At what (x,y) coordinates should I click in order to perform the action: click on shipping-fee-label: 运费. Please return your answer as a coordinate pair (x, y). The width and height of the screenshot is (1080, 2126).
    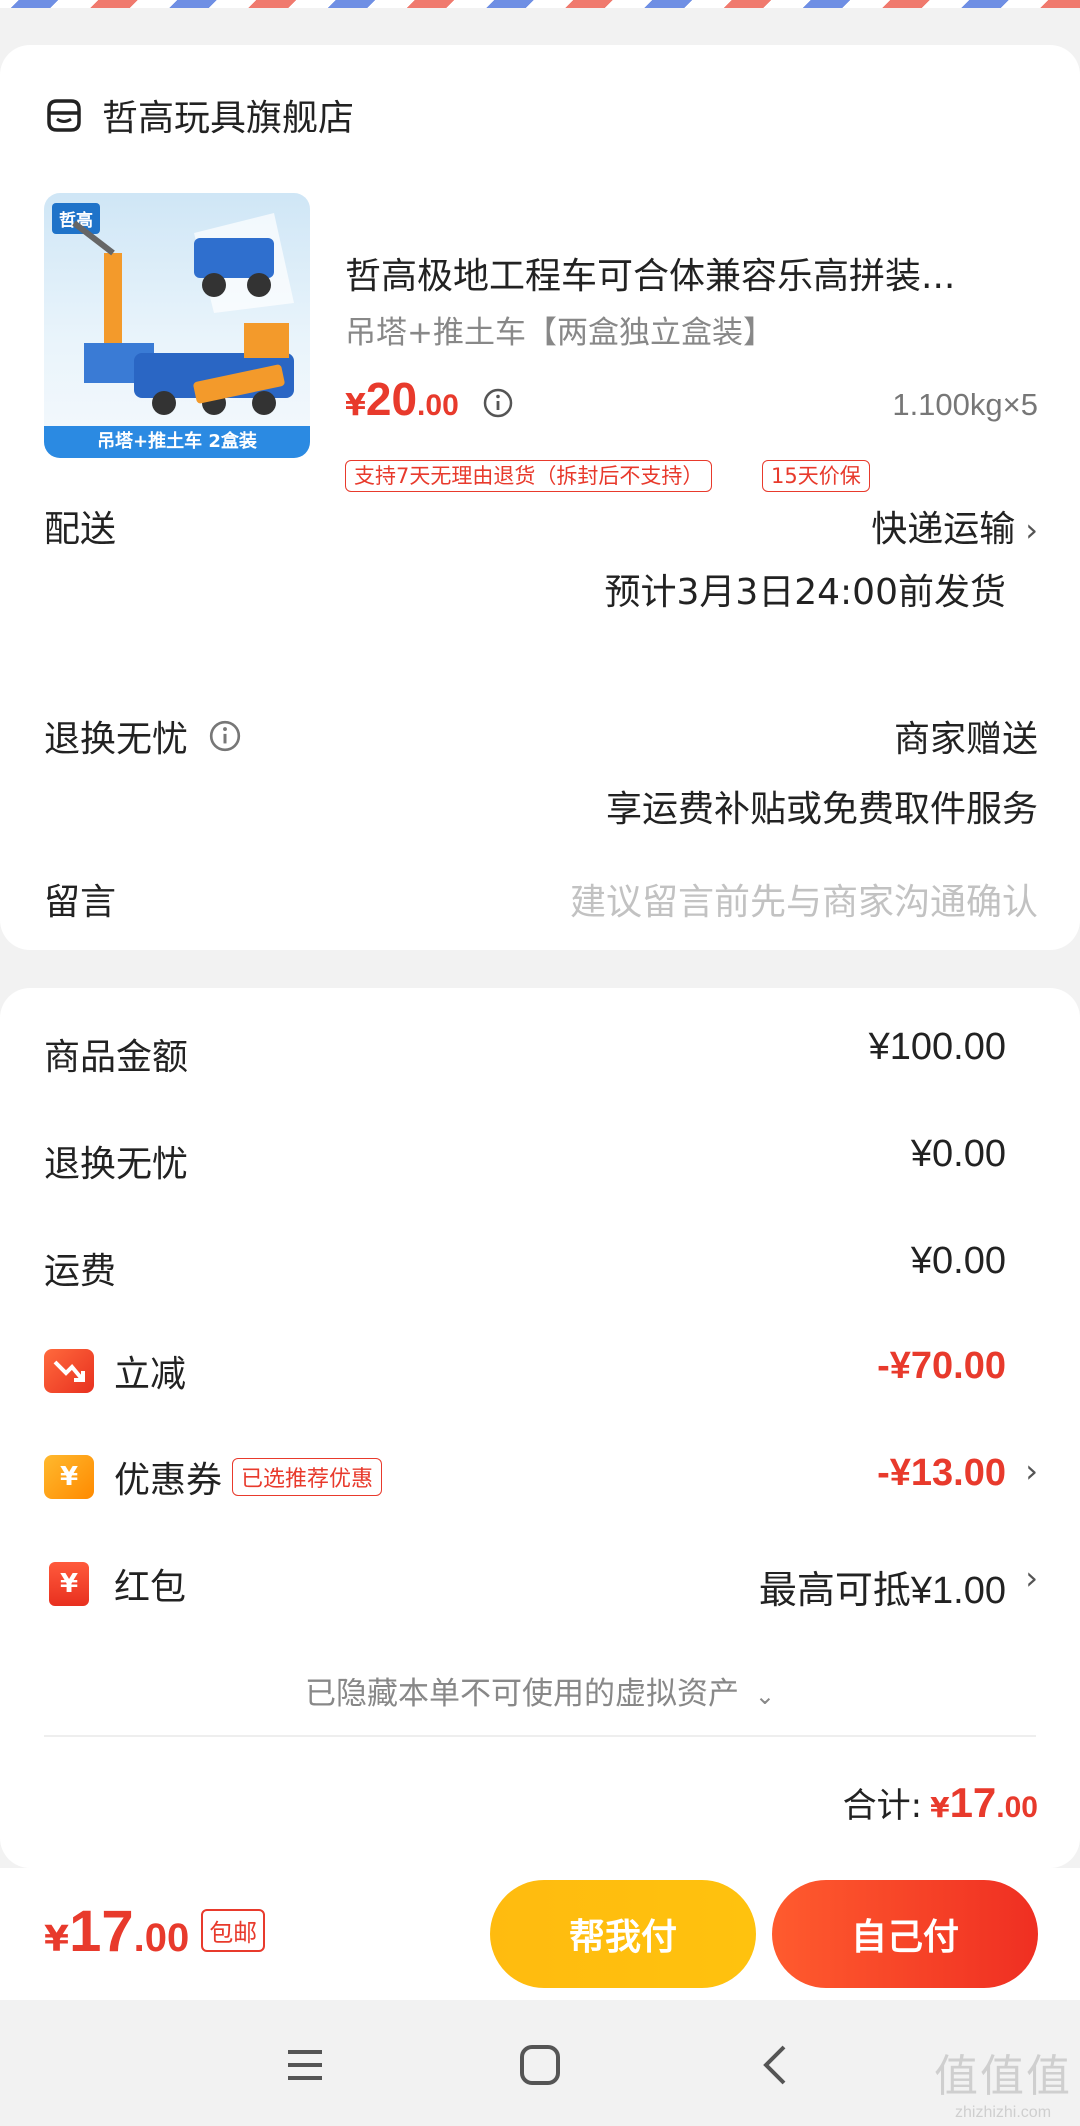
    Looking at the image, I should click on (80, 1271).